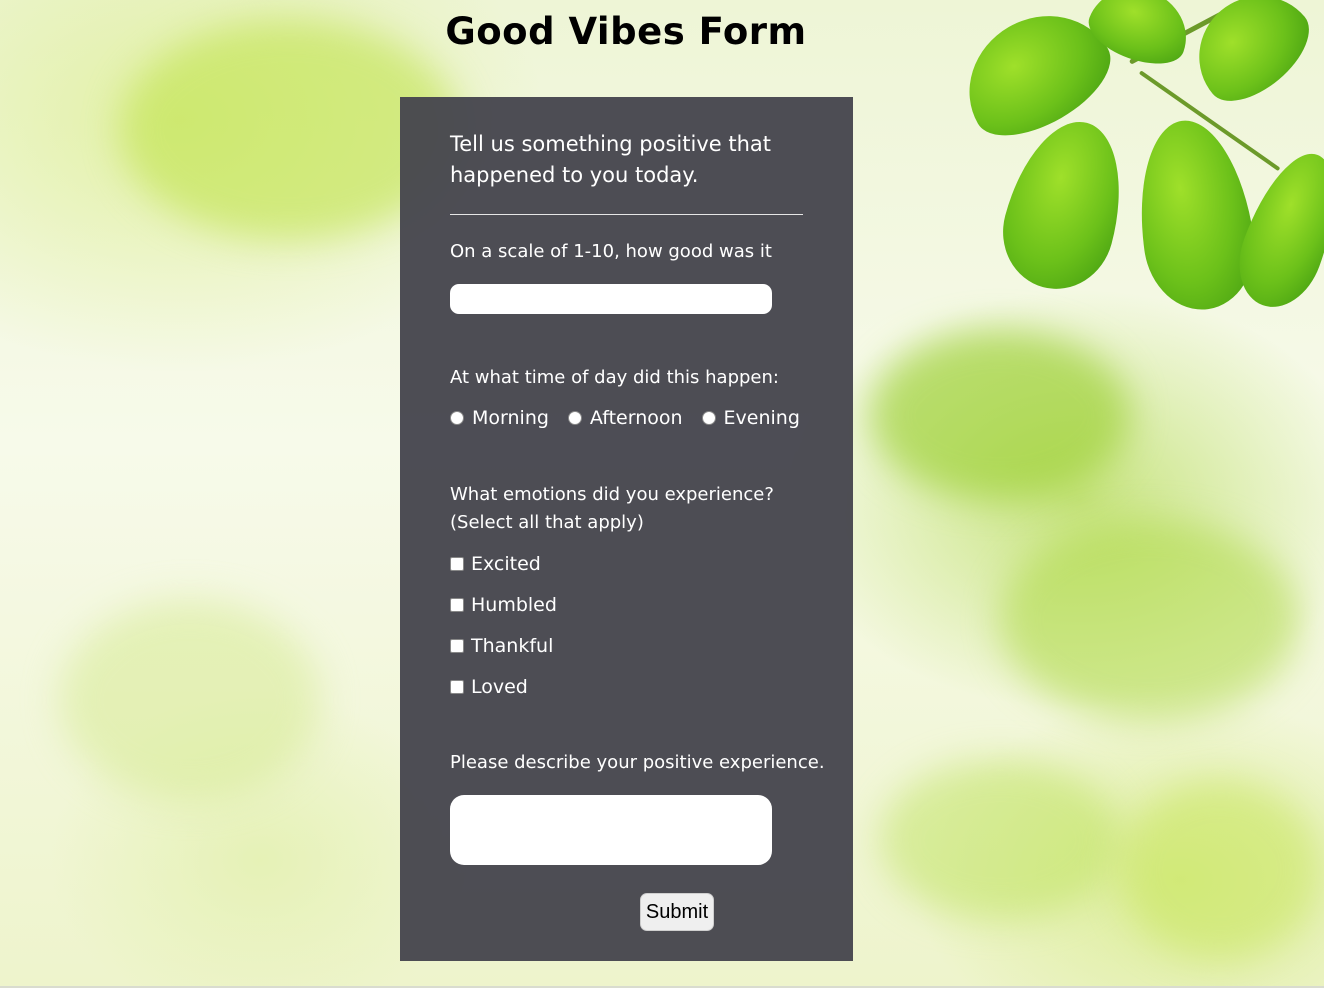  I want to click on radio-option-morning: Morning, so click(499, 418).